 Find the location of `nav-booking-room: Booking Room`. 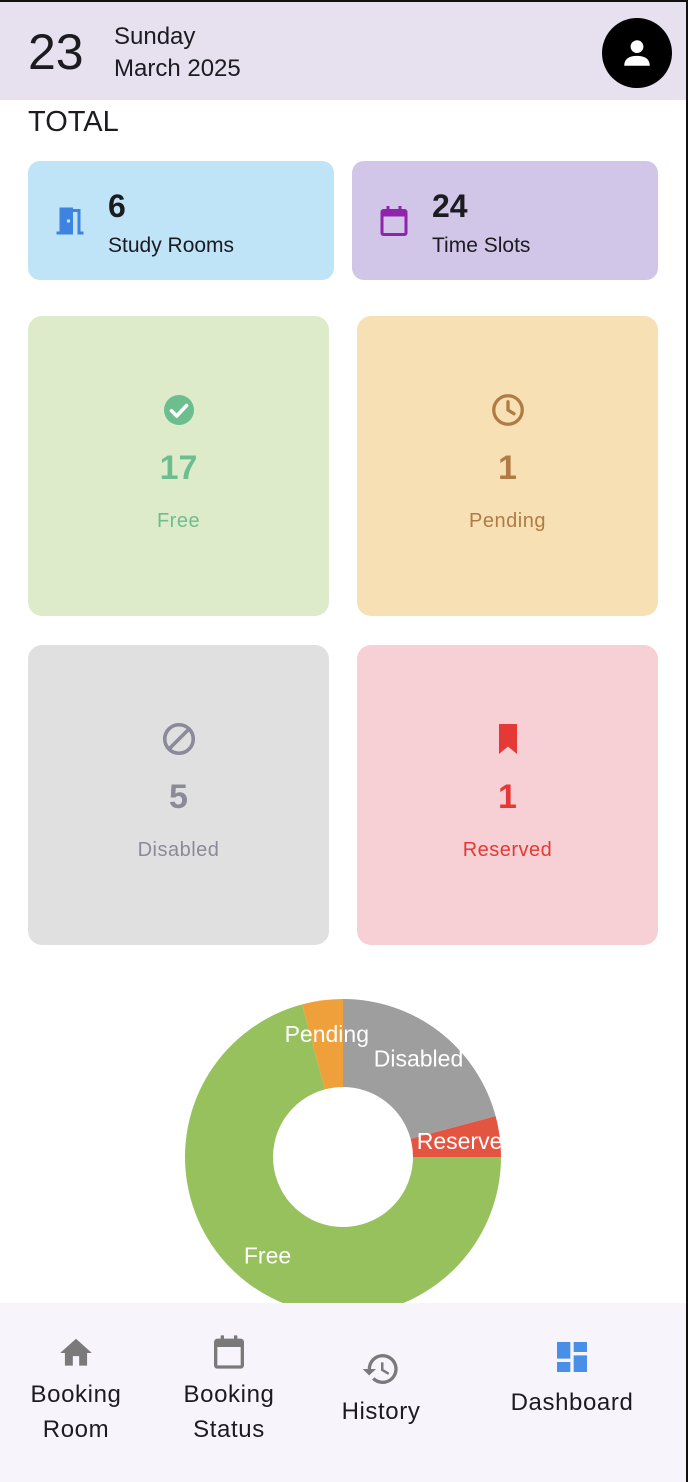

nav-booking-room: Booking Room is located at coordinates (76, 1392).